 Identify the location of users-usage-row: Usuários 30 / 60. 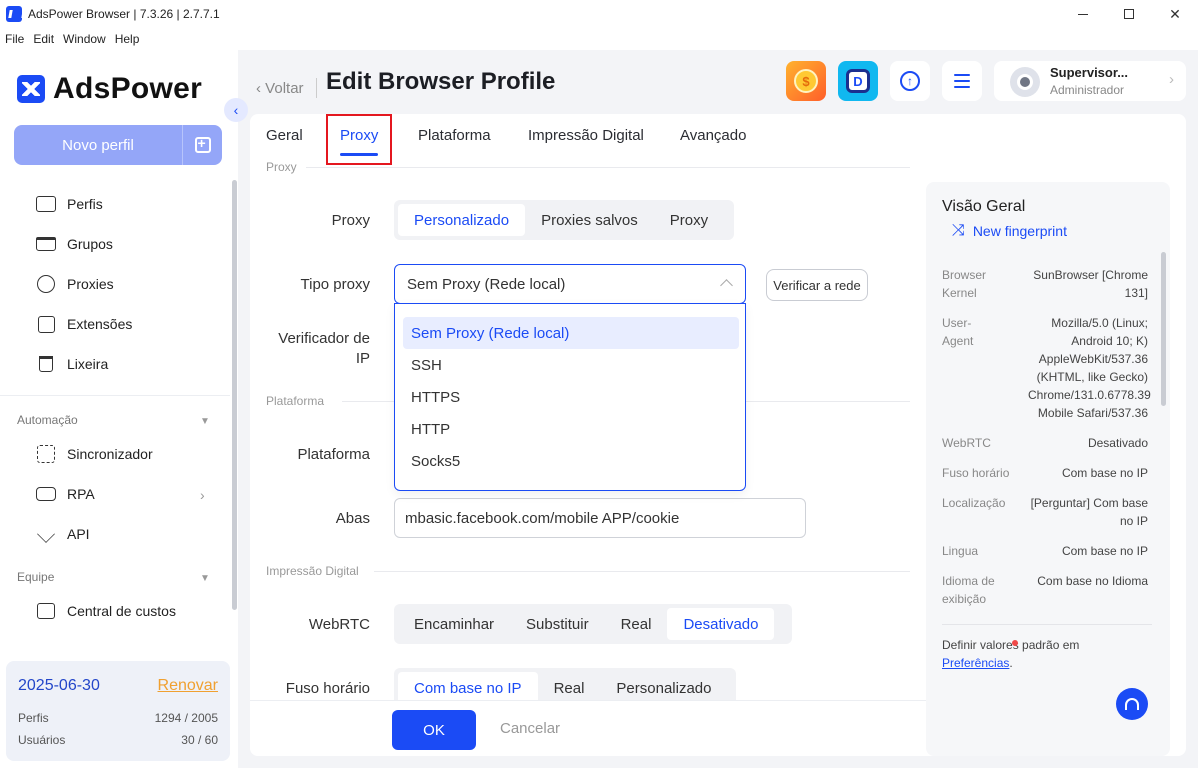
(118, 740).